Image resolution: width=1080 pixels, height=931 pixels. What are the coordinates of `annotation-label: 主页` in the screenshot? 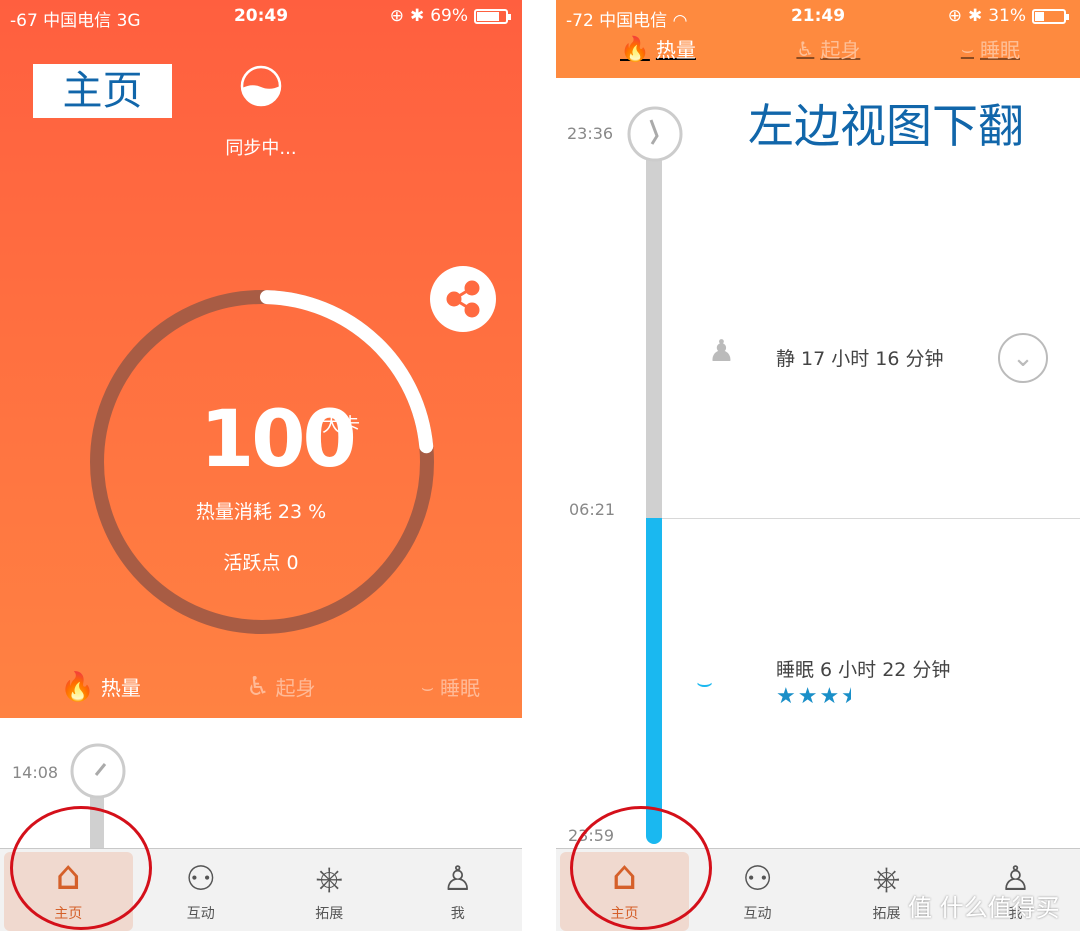 It's located at (102, 91).